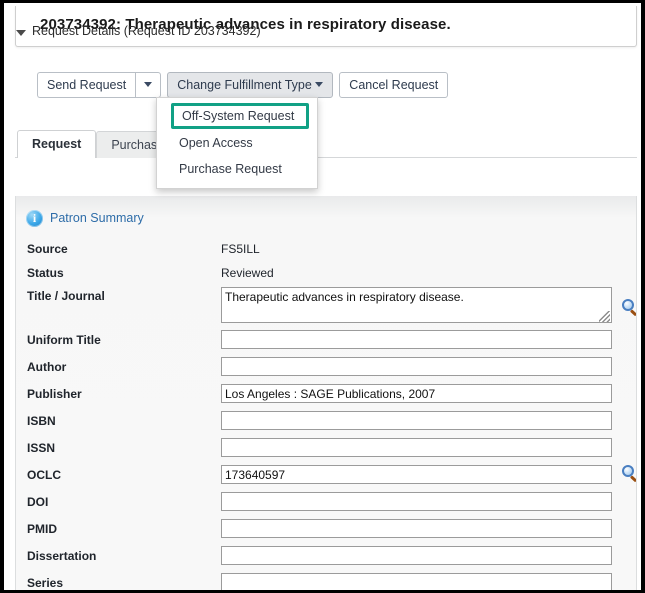 This screenshot has width=645, height=593. Describe the element at coordinates (47, 249) in the screenshot. I see `field-label-source: Source` at that location.